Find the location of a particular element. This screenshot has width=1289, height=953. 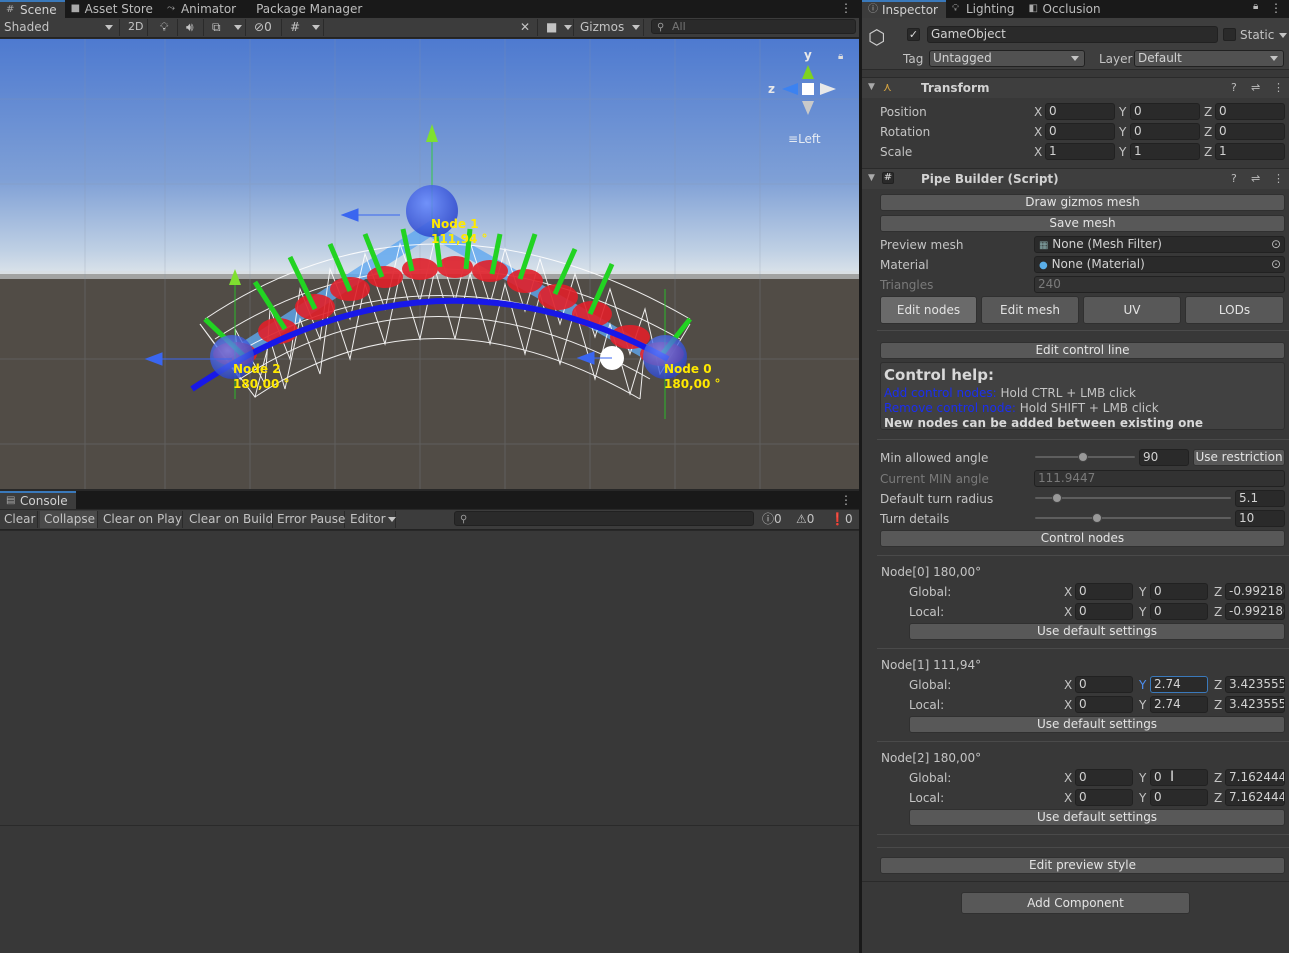

edit-mesh-tab: Edit mesh is located at coordinates (1030, 310).